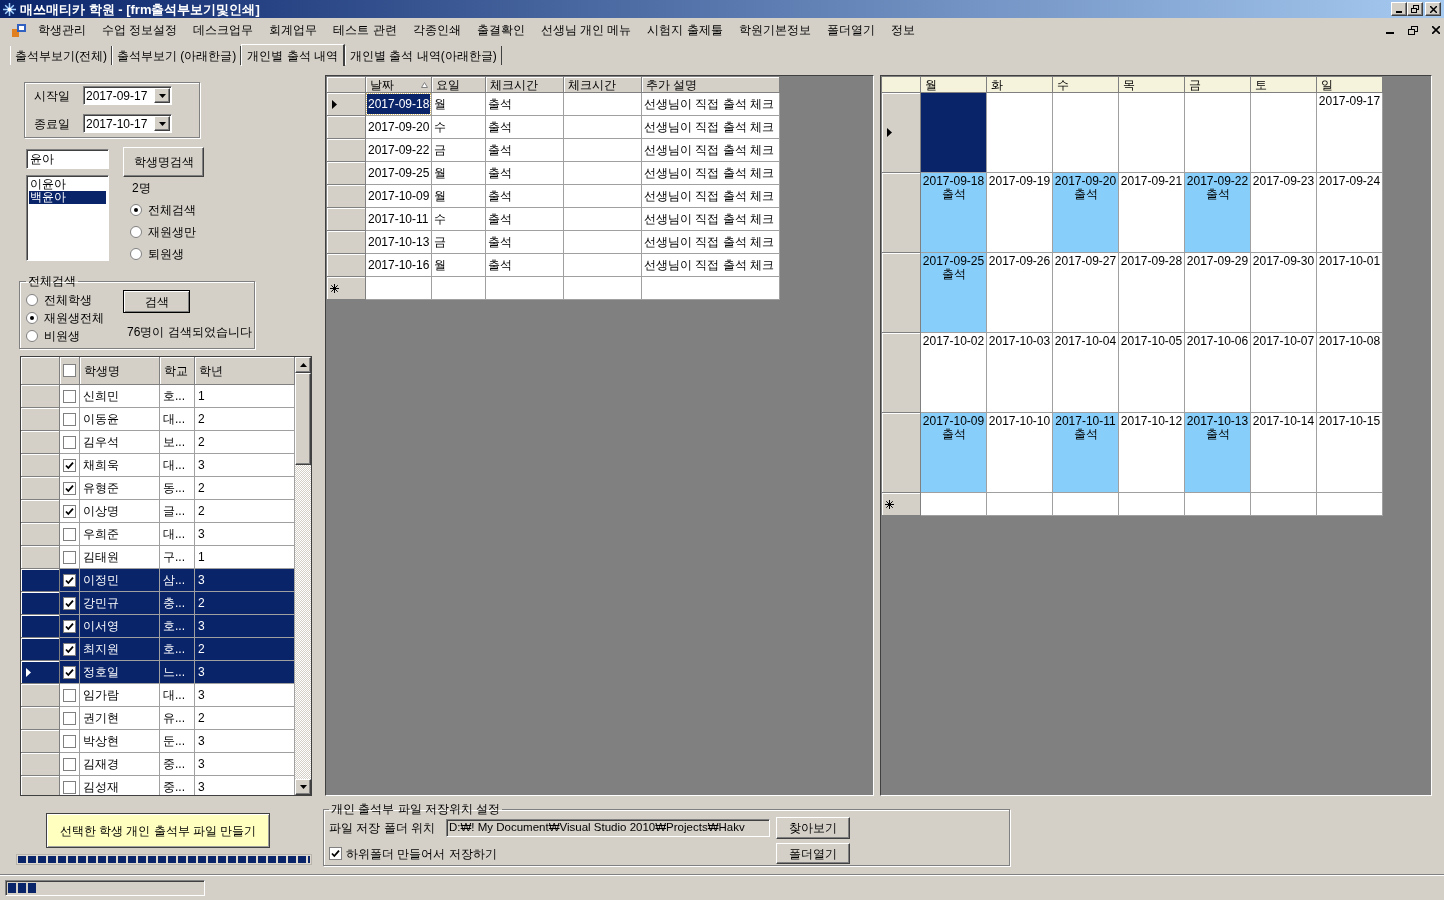 This screenshot has height=900, width=1444. I want to click on calendar-cell: 2017-10-12, so click(1152, 453).